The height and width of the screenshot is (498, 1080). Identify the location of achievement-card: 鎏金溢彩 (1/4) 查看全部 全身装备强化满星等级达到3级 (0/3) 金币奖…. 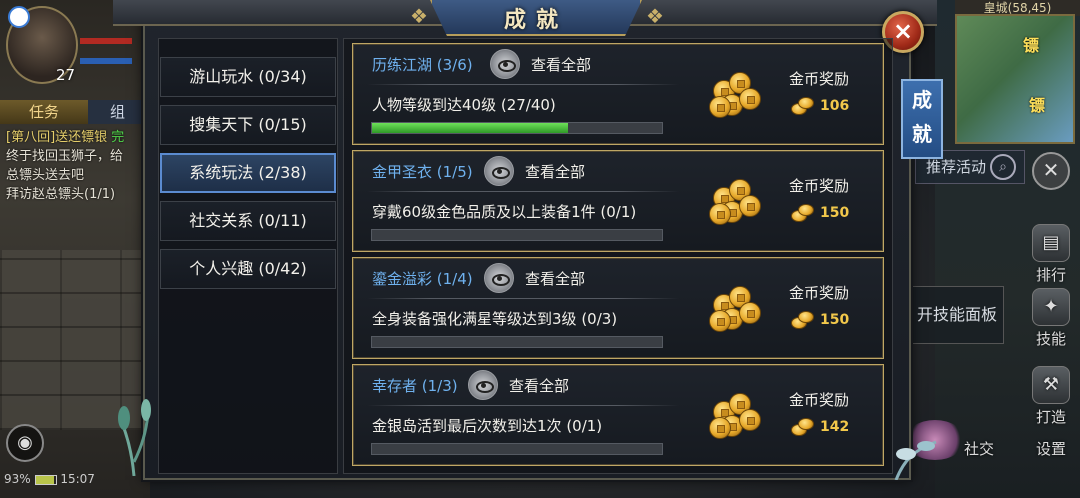
(618, 308).